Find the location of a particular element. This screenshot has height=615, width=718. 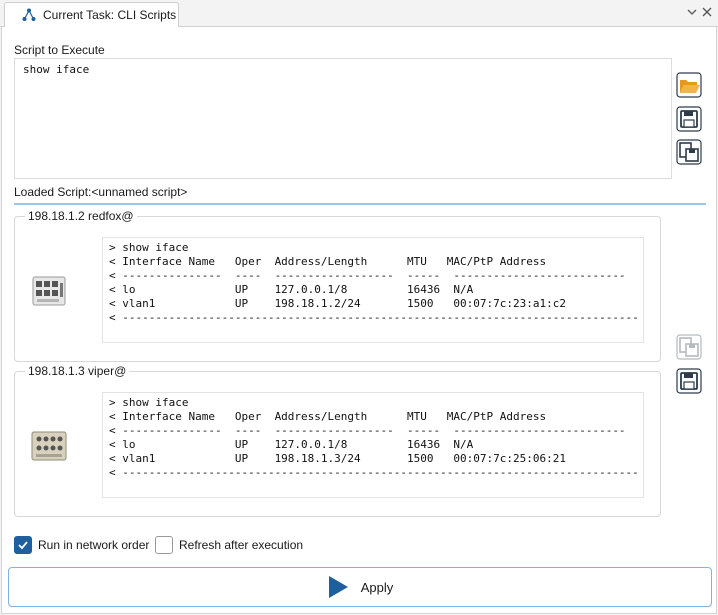

apply-label: Apply is located at coordinates (377, 587).